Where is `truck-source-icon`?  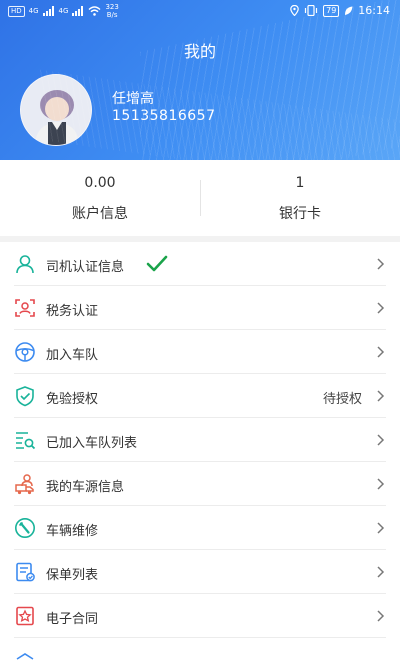
truck-source-icon is located at coordinates (24, 484).